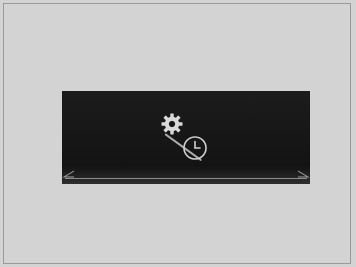  What do you see at coordinates (172, 124) in the screenshot?
I see `gear-icon` at bounding box center [172, 124].